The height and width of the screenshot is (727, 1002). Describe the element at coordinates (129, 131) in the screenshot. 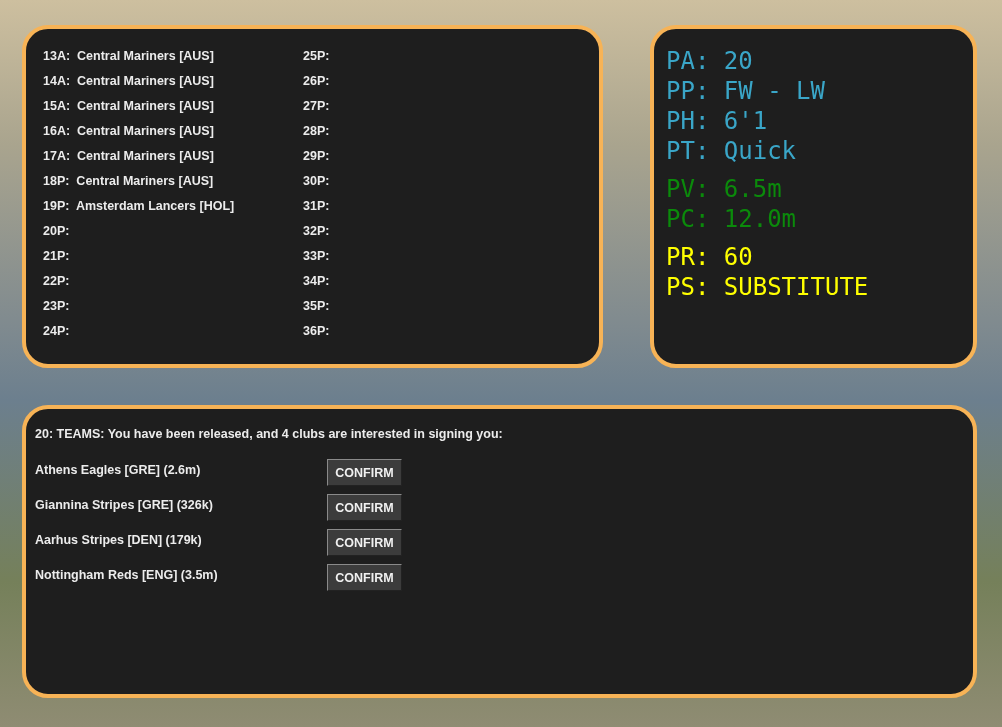

I see `career-entry: 16A: Central Mariners [AUS]` at that location.